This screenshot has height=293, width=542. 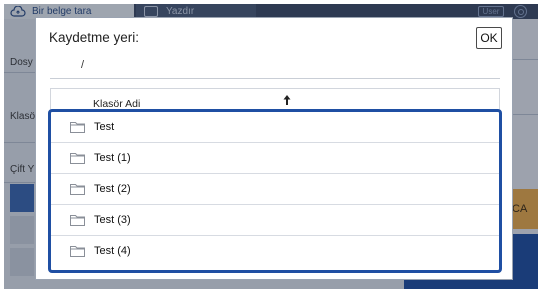 What do you see at coordinates (275, 220) in the screenshot?
I see `folder-row: Test (3)` at bounding box center [275, 220].